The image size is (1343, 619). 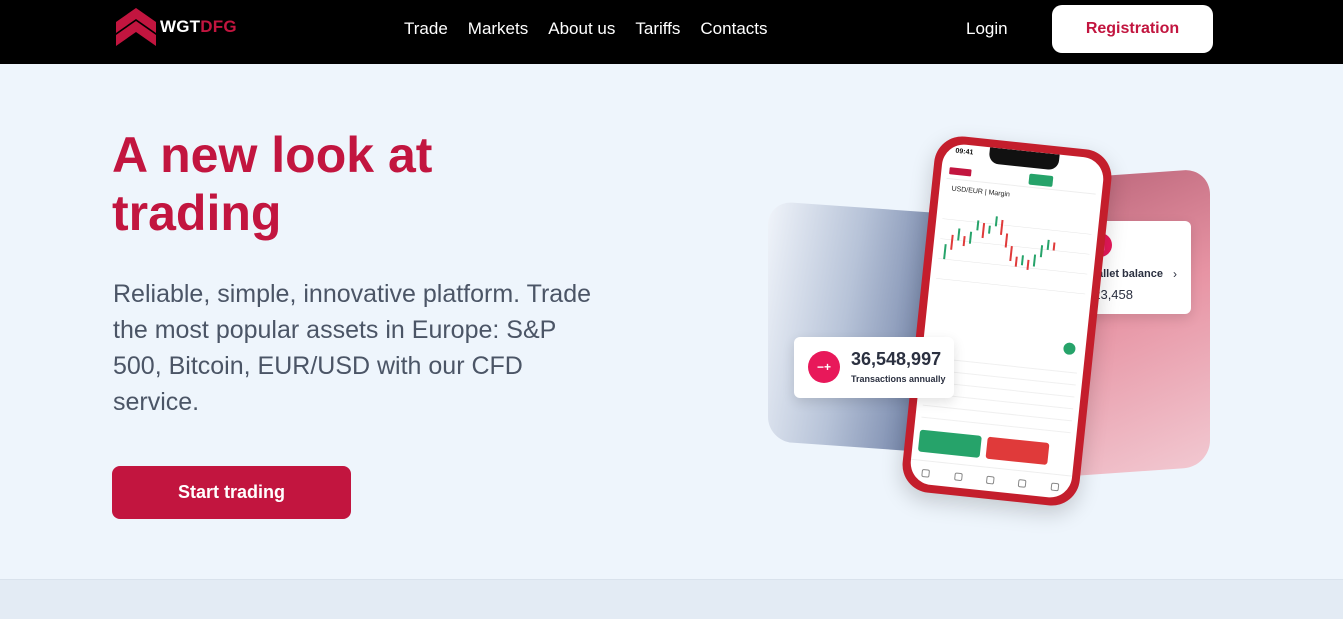 I want to click on brand-logo: WGTDFG, so click(x=176, y=27).